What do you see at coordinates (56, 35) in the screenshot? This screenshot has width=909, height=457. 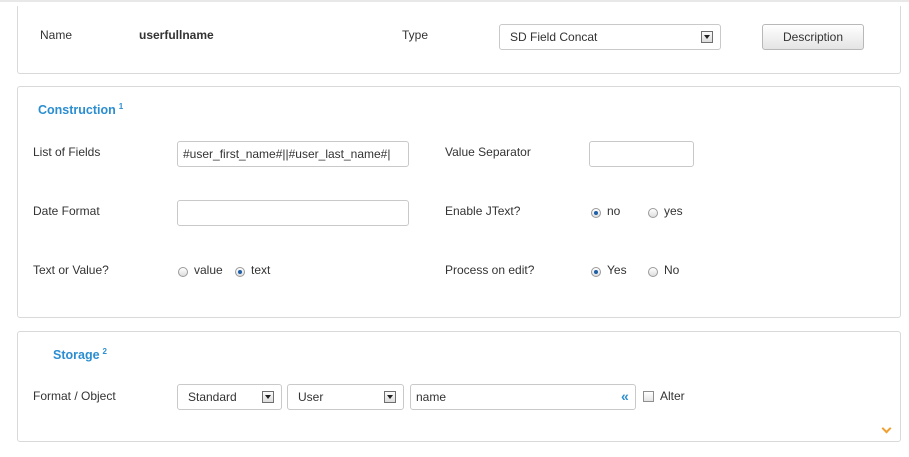 I see `name-label: Name` at bounding box center [56, 35].